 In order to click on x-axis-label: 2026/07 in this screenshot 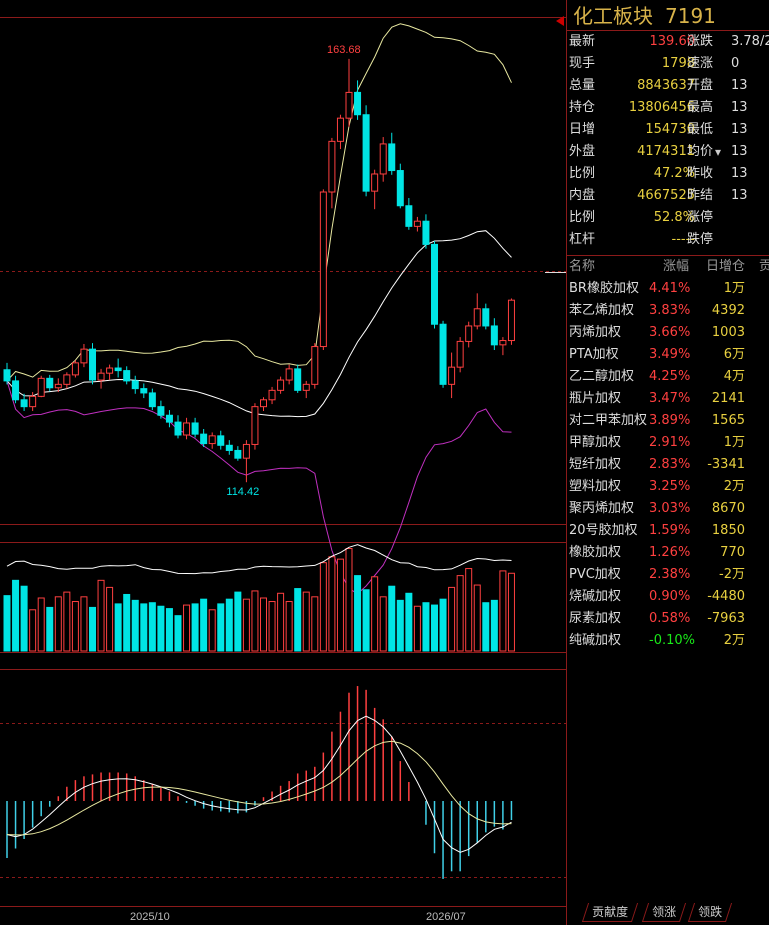, I will do `click(446, 917)`.